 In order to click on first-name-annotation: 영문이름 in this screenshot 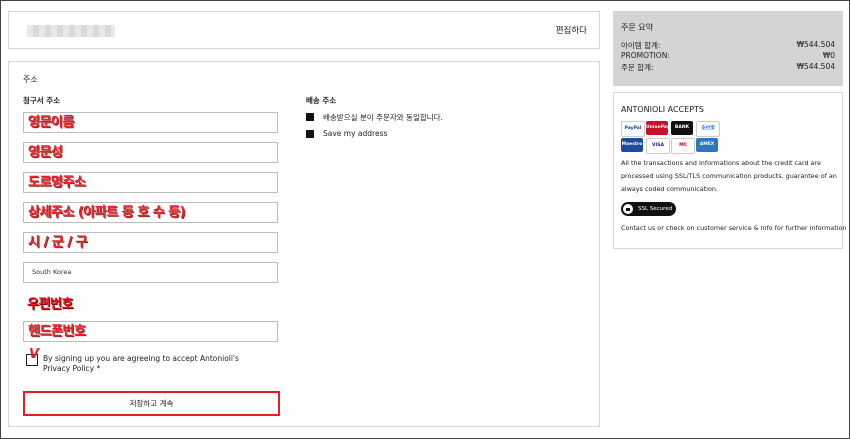, I will do `click(51, 122)`.